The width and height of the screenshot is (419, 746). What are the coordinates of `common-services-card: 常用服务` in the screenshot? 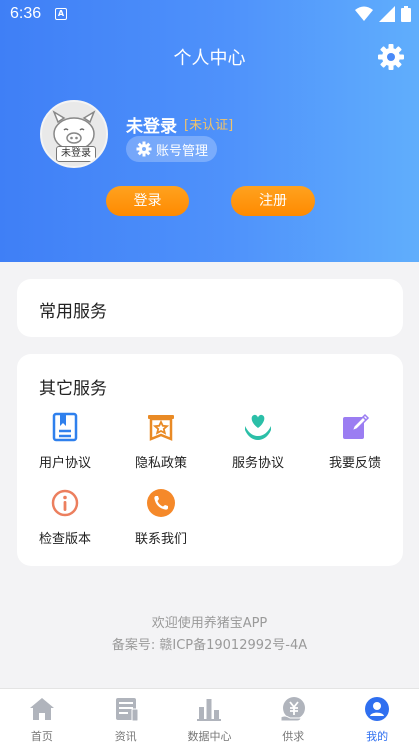 It's located at (210, 308).